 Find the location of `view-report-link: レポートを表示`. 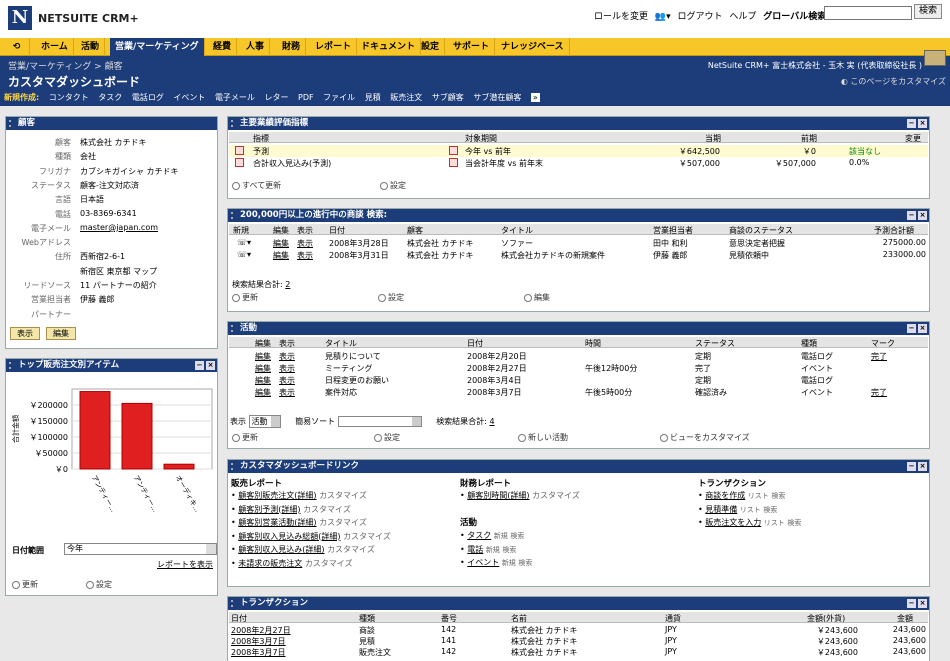

view-report-link: レポートを表示 is located at coordinates (185, 564).